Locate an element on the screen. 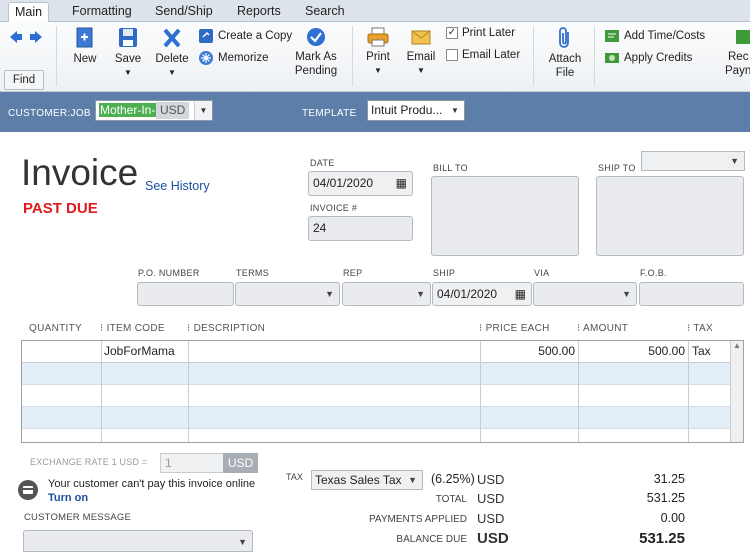  scroll-up-icon: ▲ is located at coordinates (737, 345).